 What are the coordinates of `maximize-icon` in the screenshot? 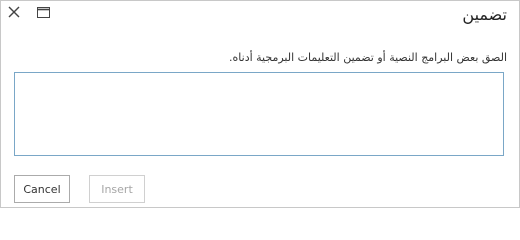 It's located at (43, 12).